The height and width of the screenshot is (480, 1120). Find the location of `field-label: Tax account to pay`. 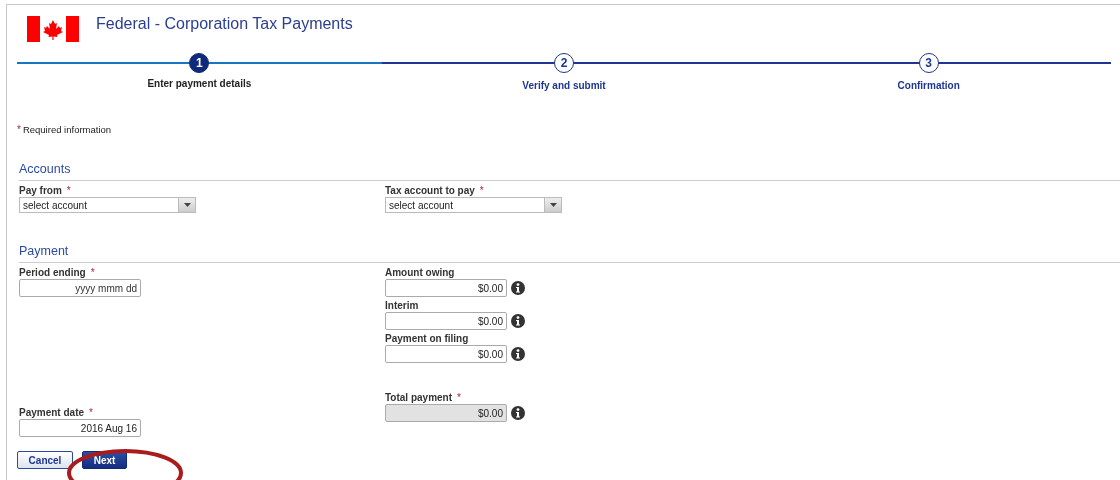

field-label: Tax account to pay is located at coordinates (430, 190).